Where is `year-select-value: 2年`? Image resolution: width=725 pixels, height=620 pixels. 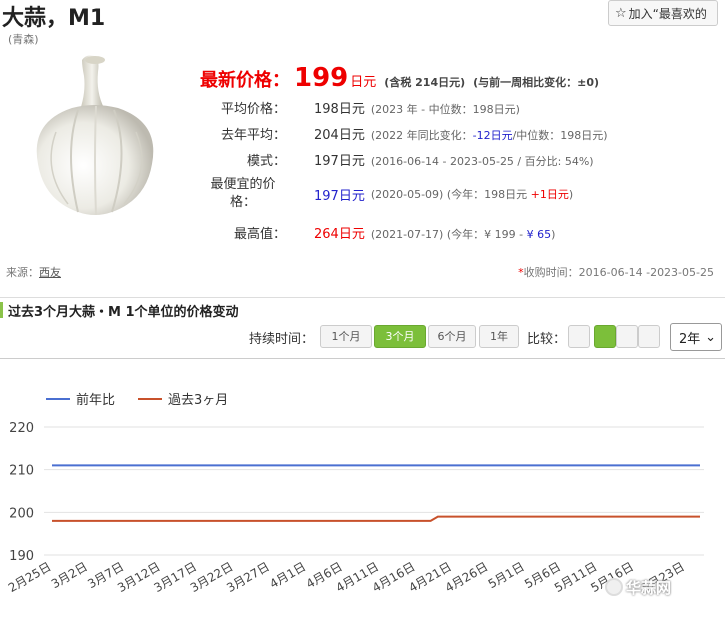 year-select-value: 2年 is located at coordinates (690, 339).